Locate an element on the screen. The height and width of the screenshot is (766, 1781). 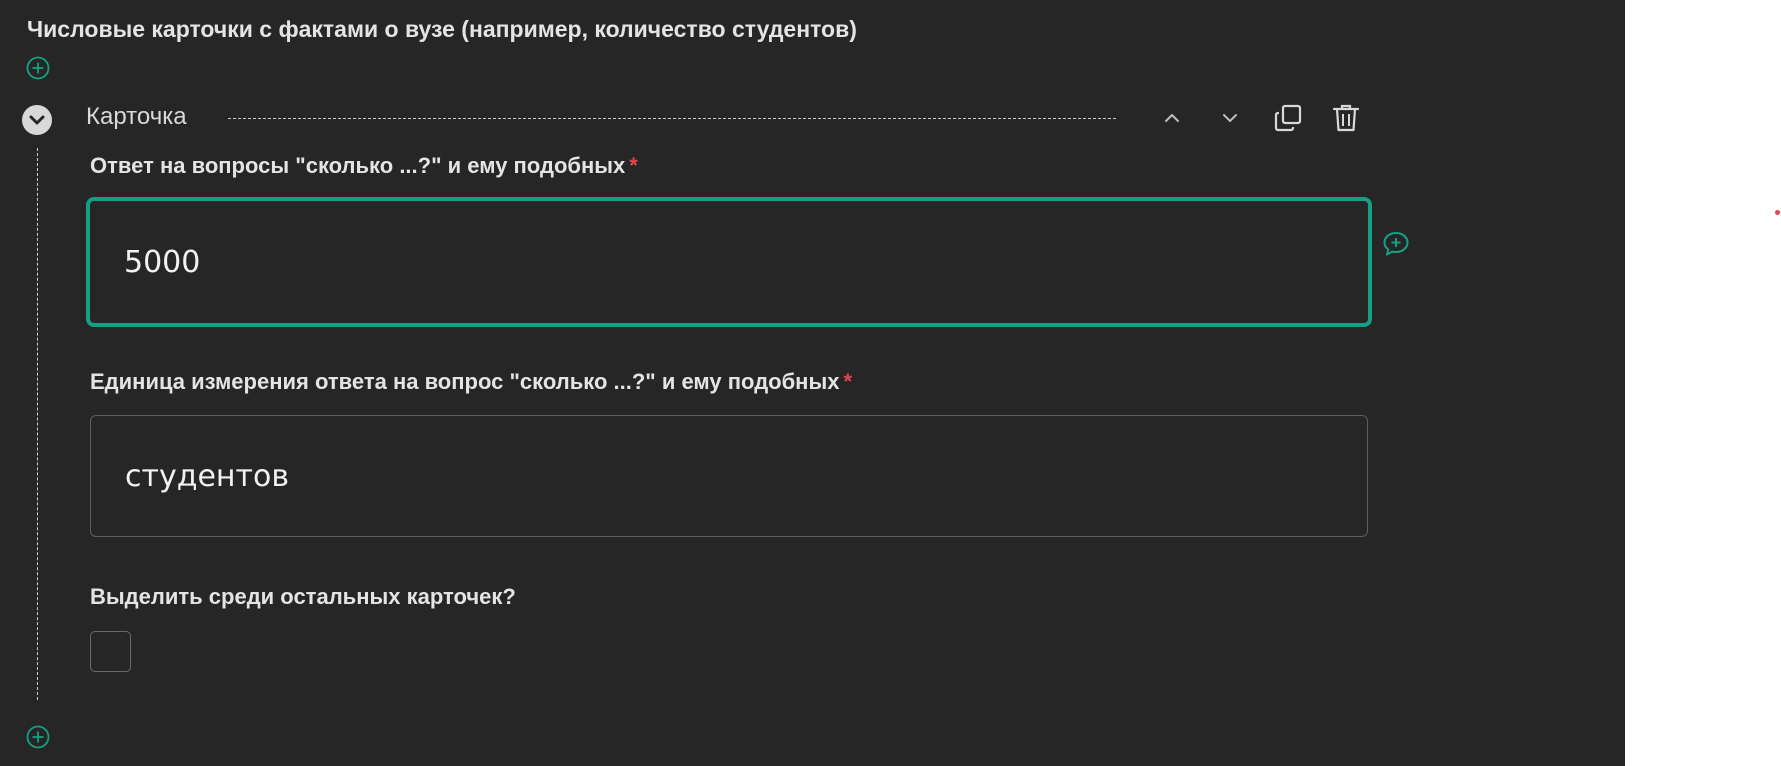
delete-button is located at coordinates (1346, 118).